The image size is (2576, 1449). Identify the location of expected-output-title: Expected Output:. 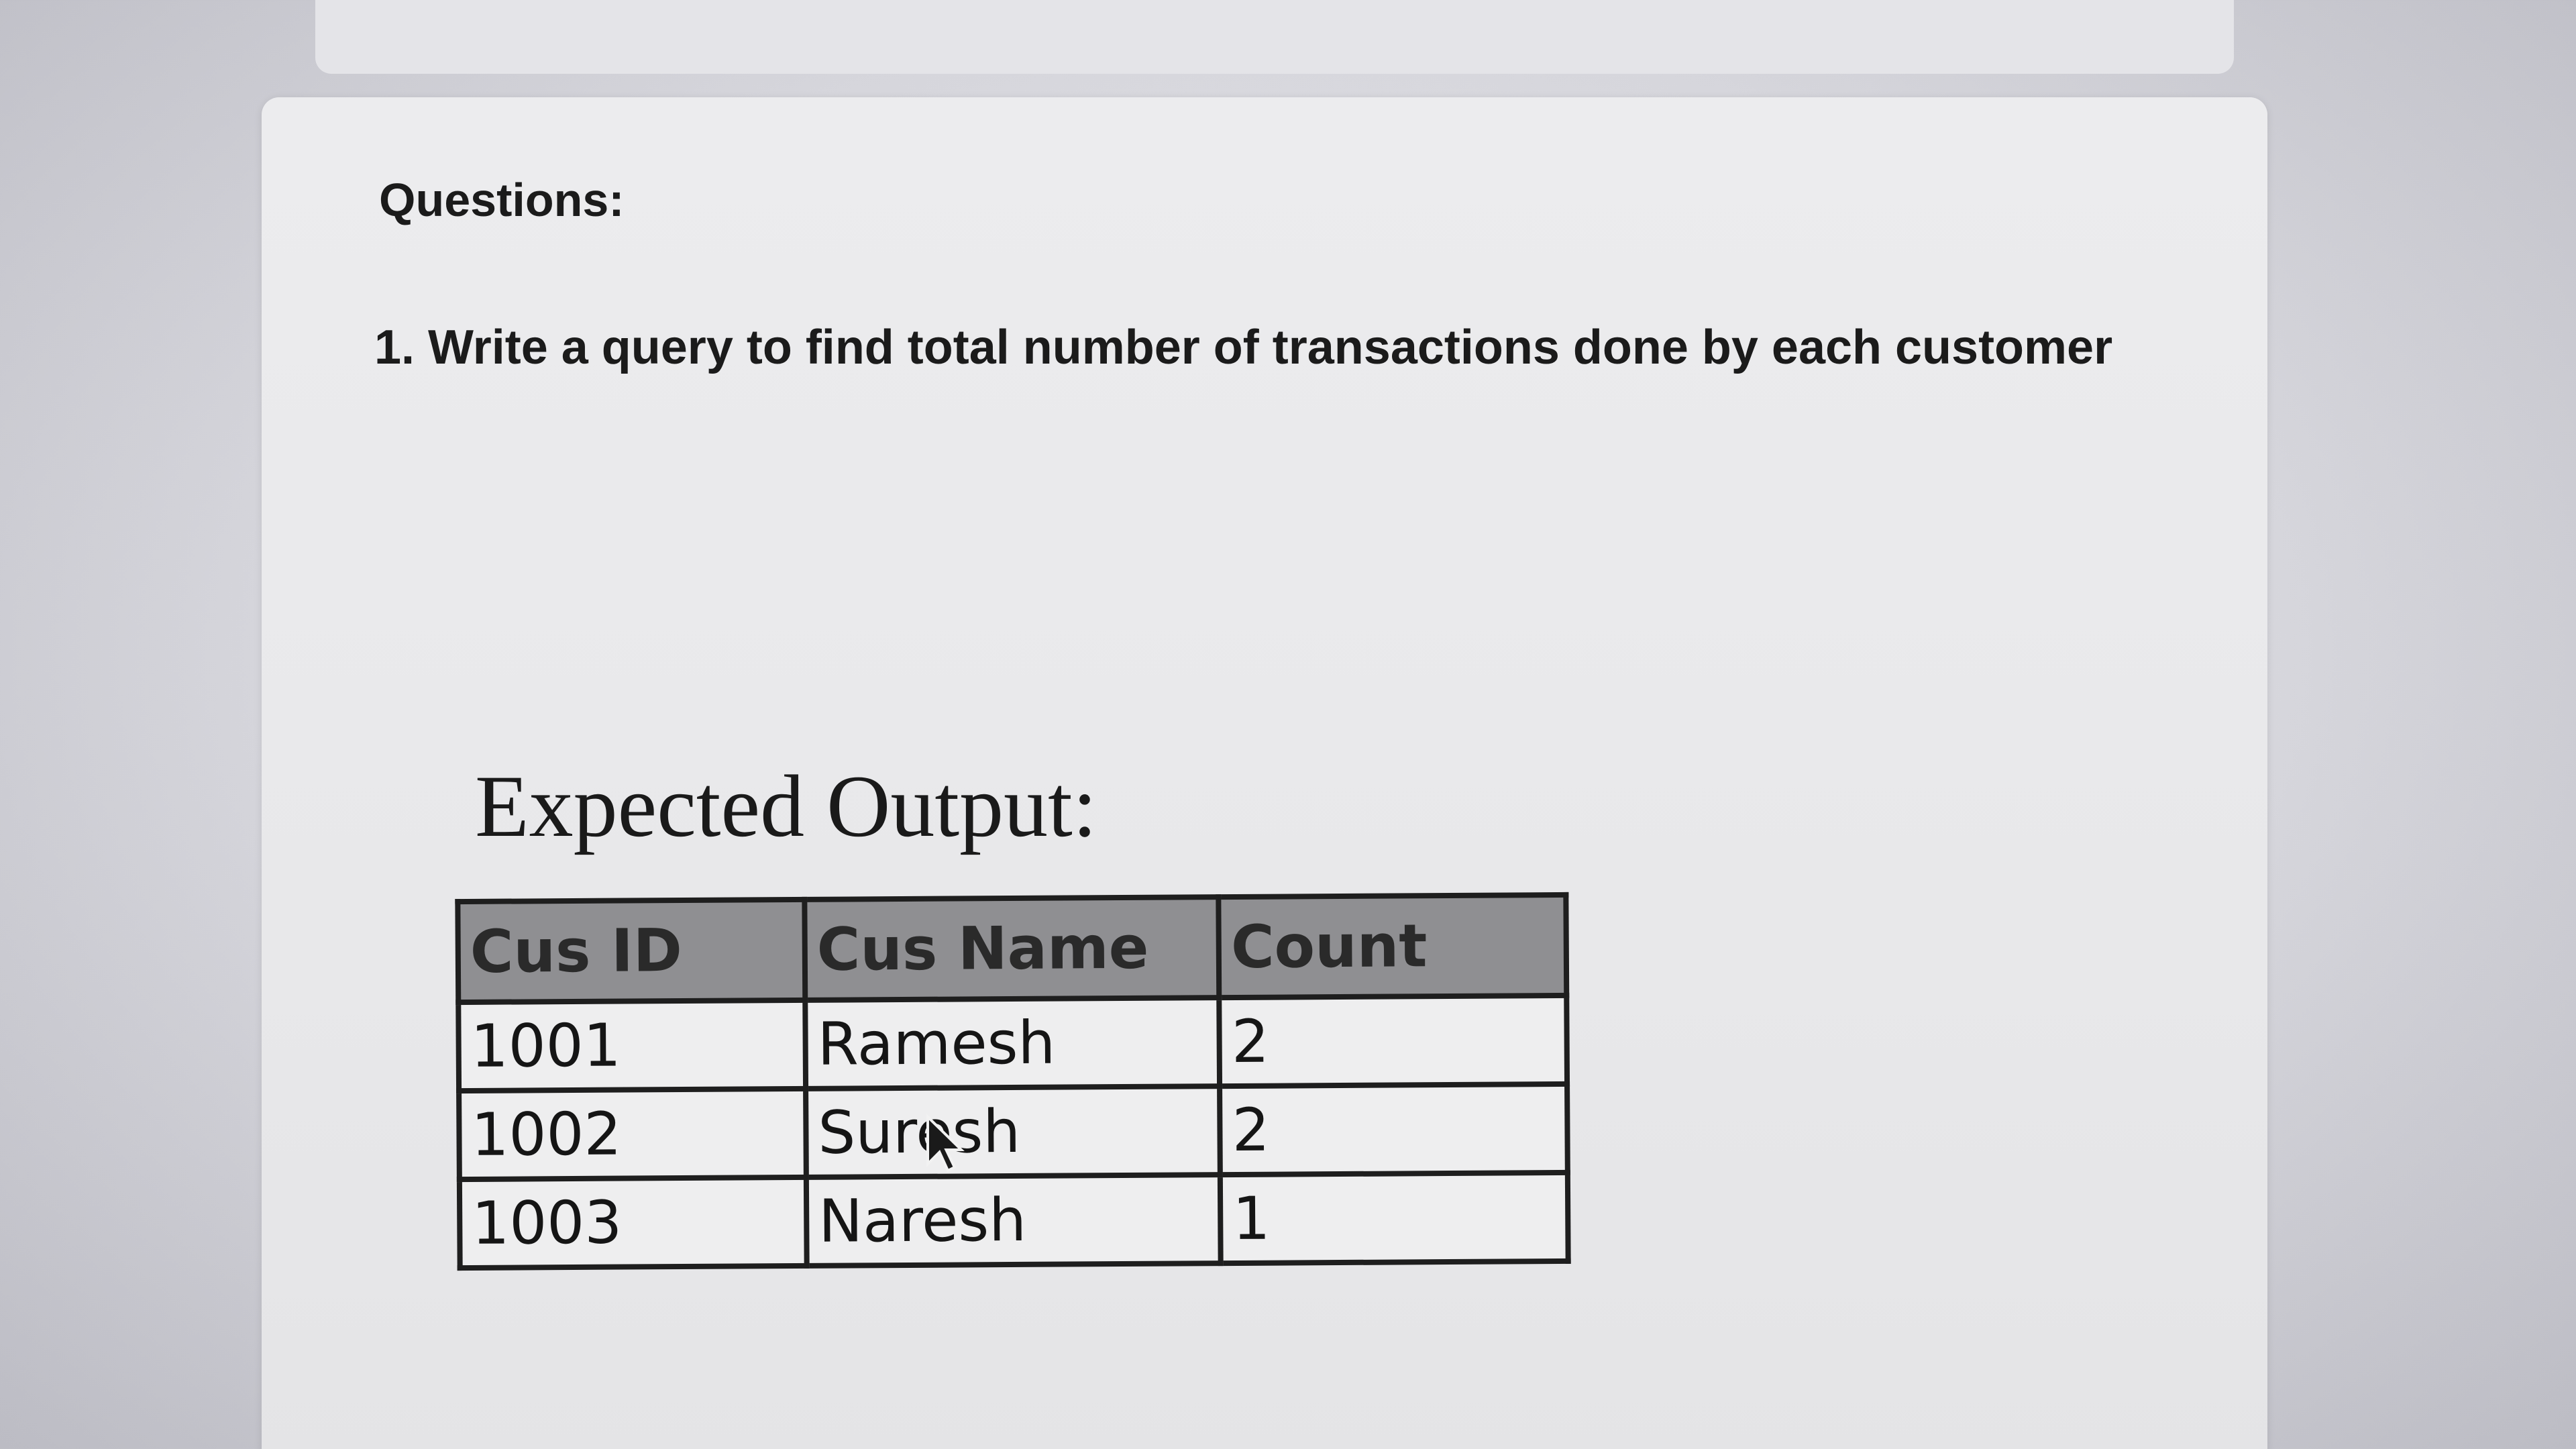
(786, 806).